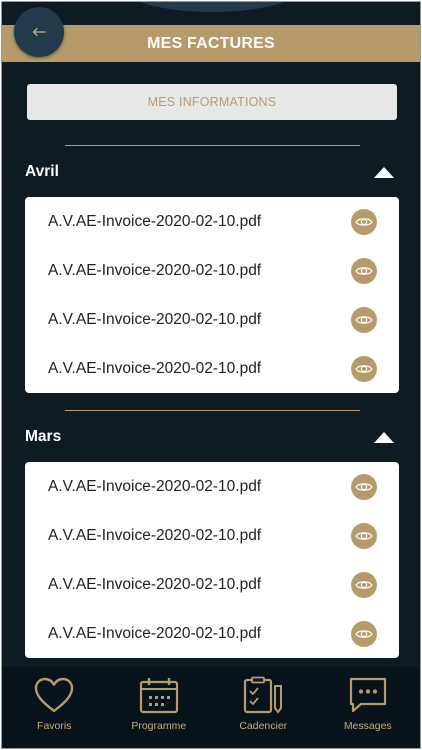 The height and width of the screenshot is (750, 422). What do you see at coordinates (54, 695) in the screenshot?
I see `heart-icon` at bounding box center [54, 695].